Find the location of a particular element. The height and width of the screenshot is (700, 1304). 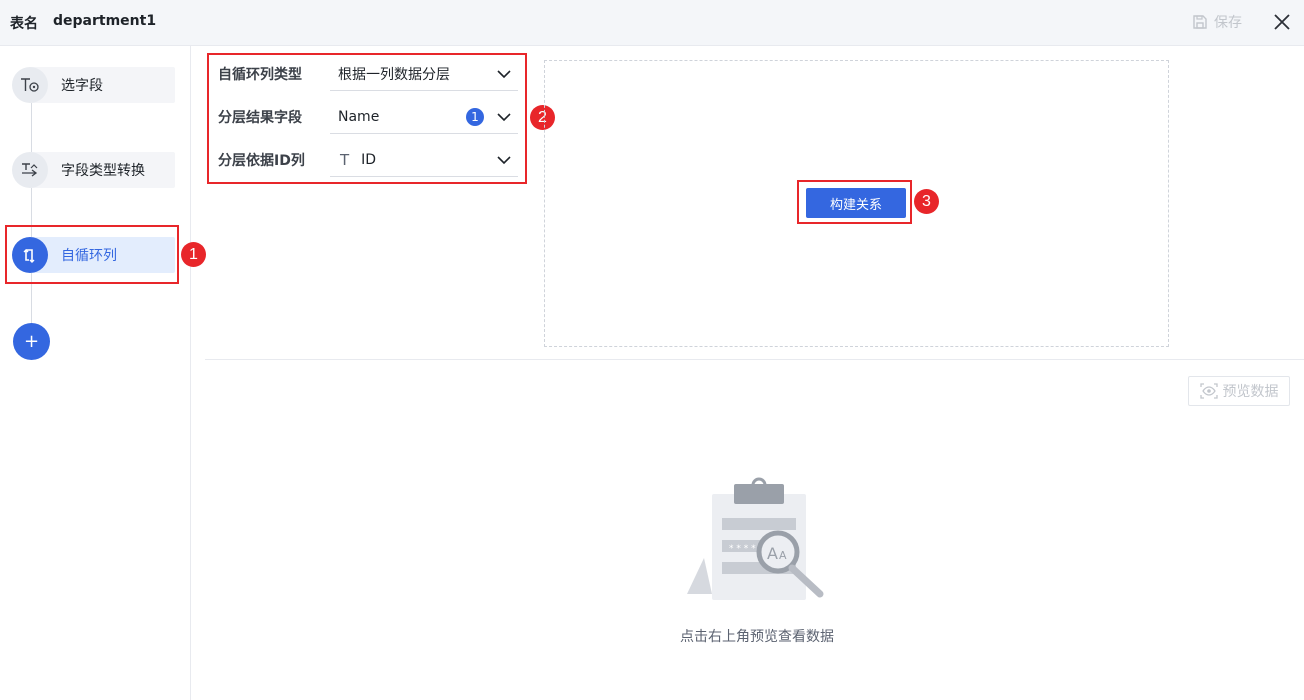

form-row-type: 自循环列类型 根据一列数据分层 is located at coordinates (368, 74).